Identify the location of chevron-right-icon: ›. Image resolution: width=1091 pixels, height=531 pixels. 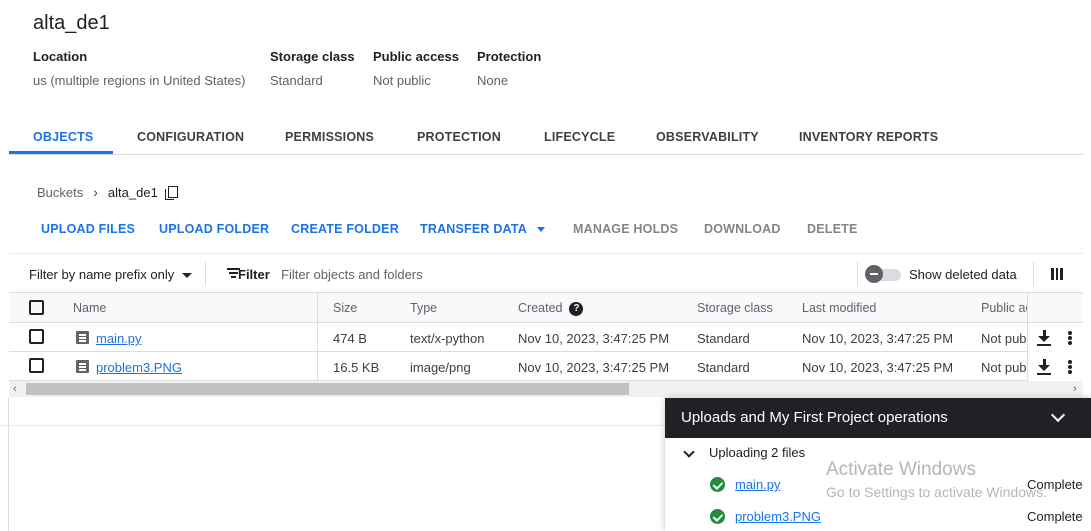
(95, 192).